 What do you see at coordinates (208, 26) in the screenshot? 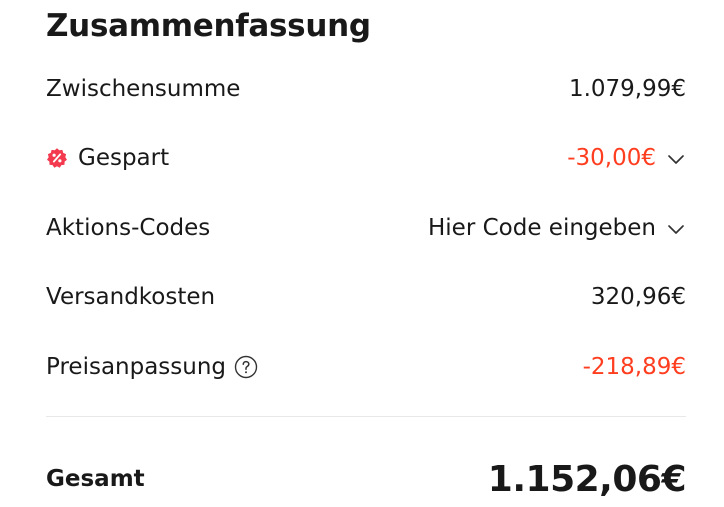
I see `summary-title: Zusammenfassung` at bounding box center [208, 26].